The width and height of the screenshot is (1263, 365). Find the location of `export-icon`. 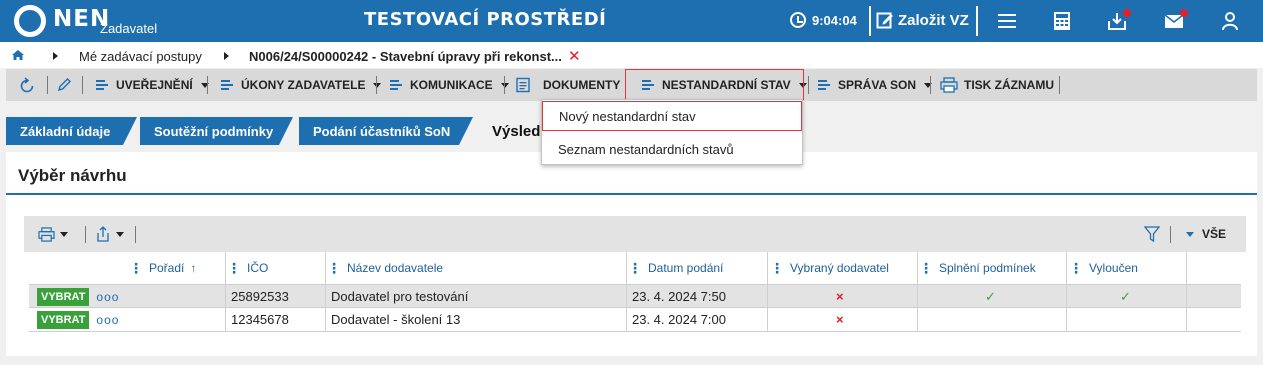

export-icon is located at coordinates (103, 234).